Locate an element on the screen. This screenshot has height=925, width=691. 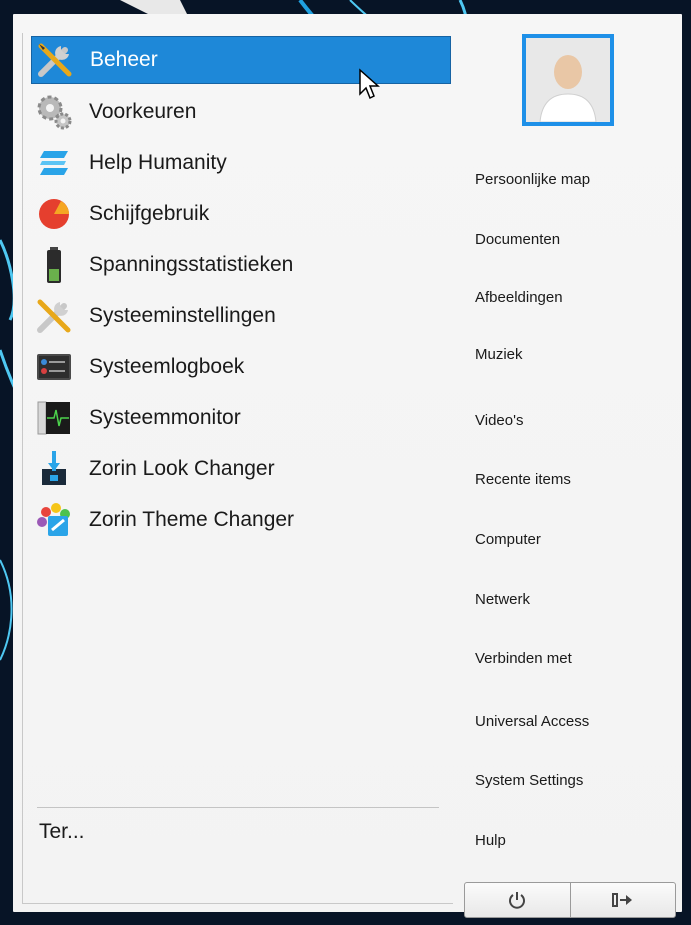
app-item-zorin-look-changer: Zorin Look Changer is located at coordinates (241, 469).